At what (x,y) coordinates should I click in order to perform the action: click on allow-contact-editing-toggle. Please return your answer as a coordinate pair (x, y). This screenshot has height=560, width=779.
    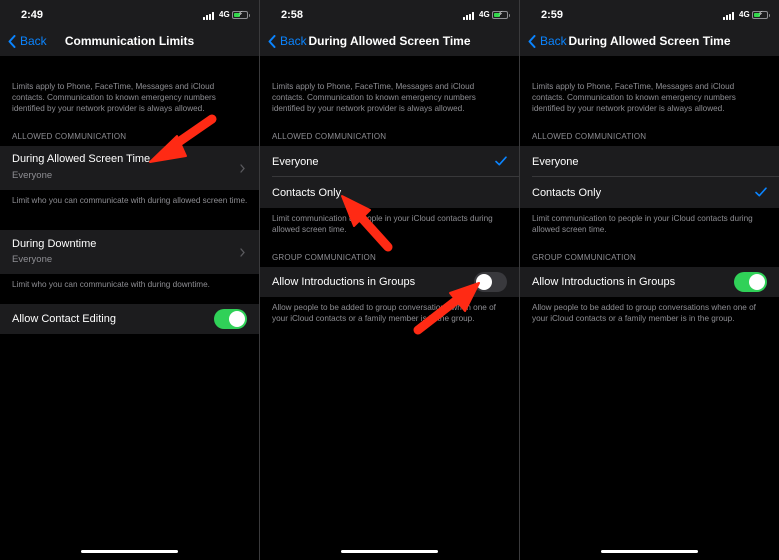
    Looking at the image, I should click on (230, 319).